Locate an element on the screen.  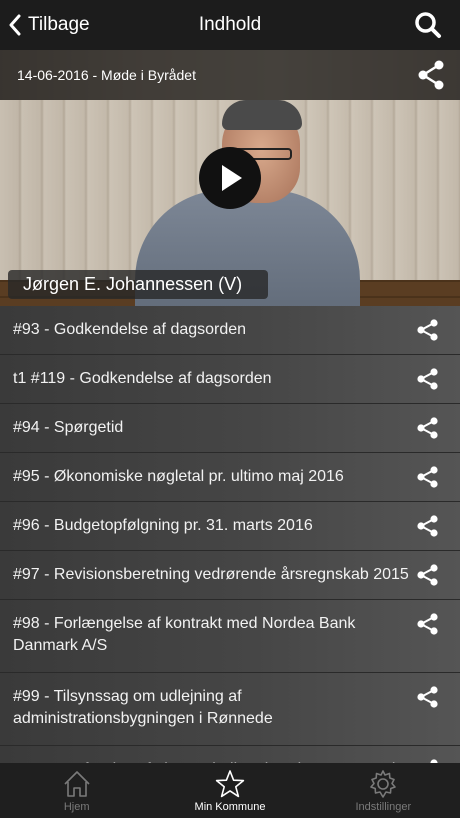
tab-home: Hjem is located at coordinates (76, 790).